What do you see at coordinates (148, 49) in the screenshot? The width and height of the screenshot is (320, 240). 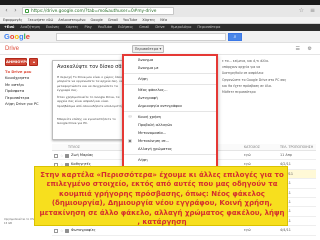 I see `more-button: Περισσότερα ▾` at bounding box center [148, 49].